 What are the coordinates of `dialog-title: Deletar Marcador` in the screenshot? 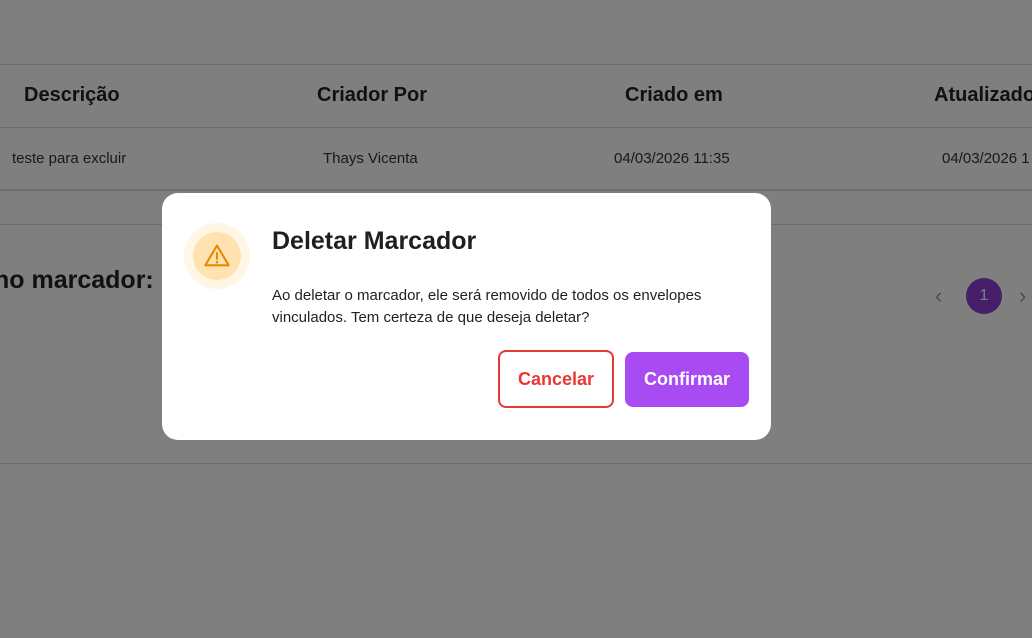 It's located at (374, 241).